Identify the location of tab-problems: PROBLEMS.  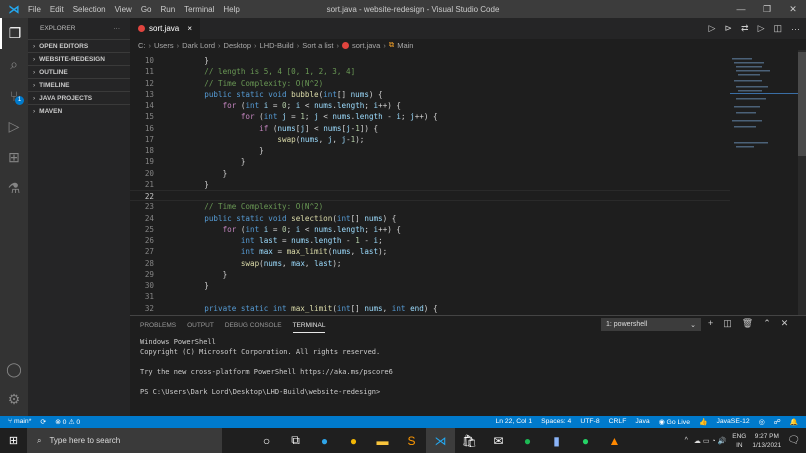
(158, 327).